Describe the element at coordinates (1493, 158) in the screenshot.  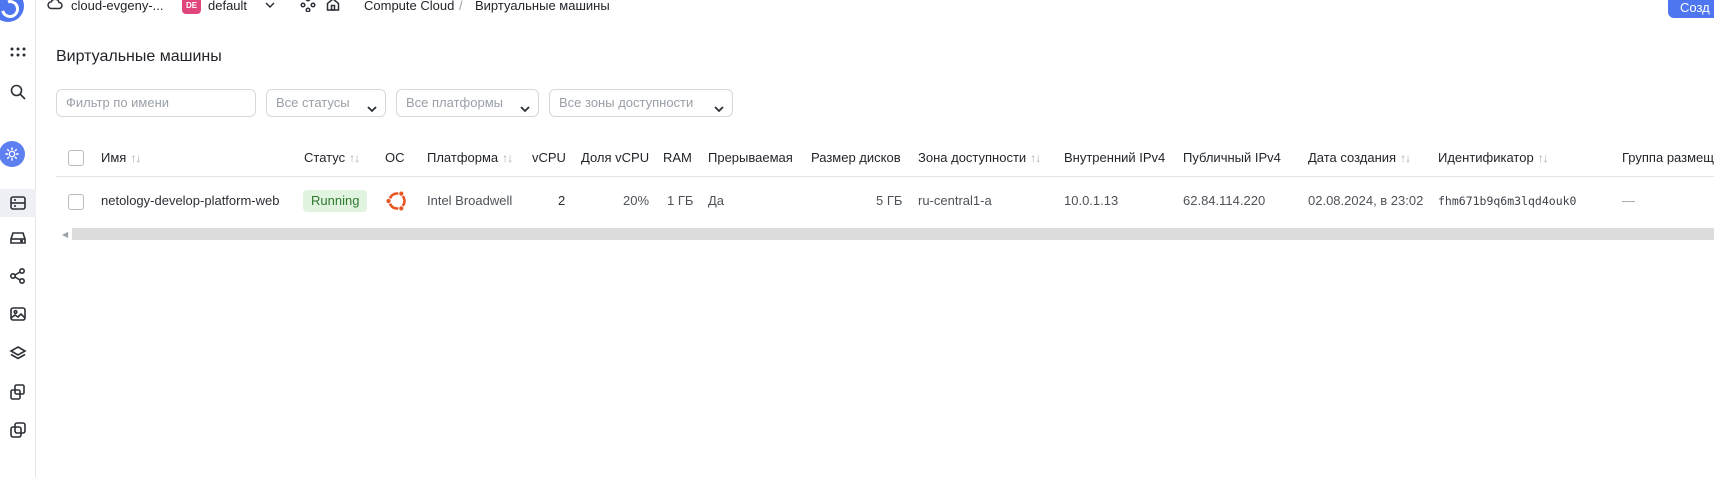
I see `column-header-id: Идентификатор ↑↓` at that location.